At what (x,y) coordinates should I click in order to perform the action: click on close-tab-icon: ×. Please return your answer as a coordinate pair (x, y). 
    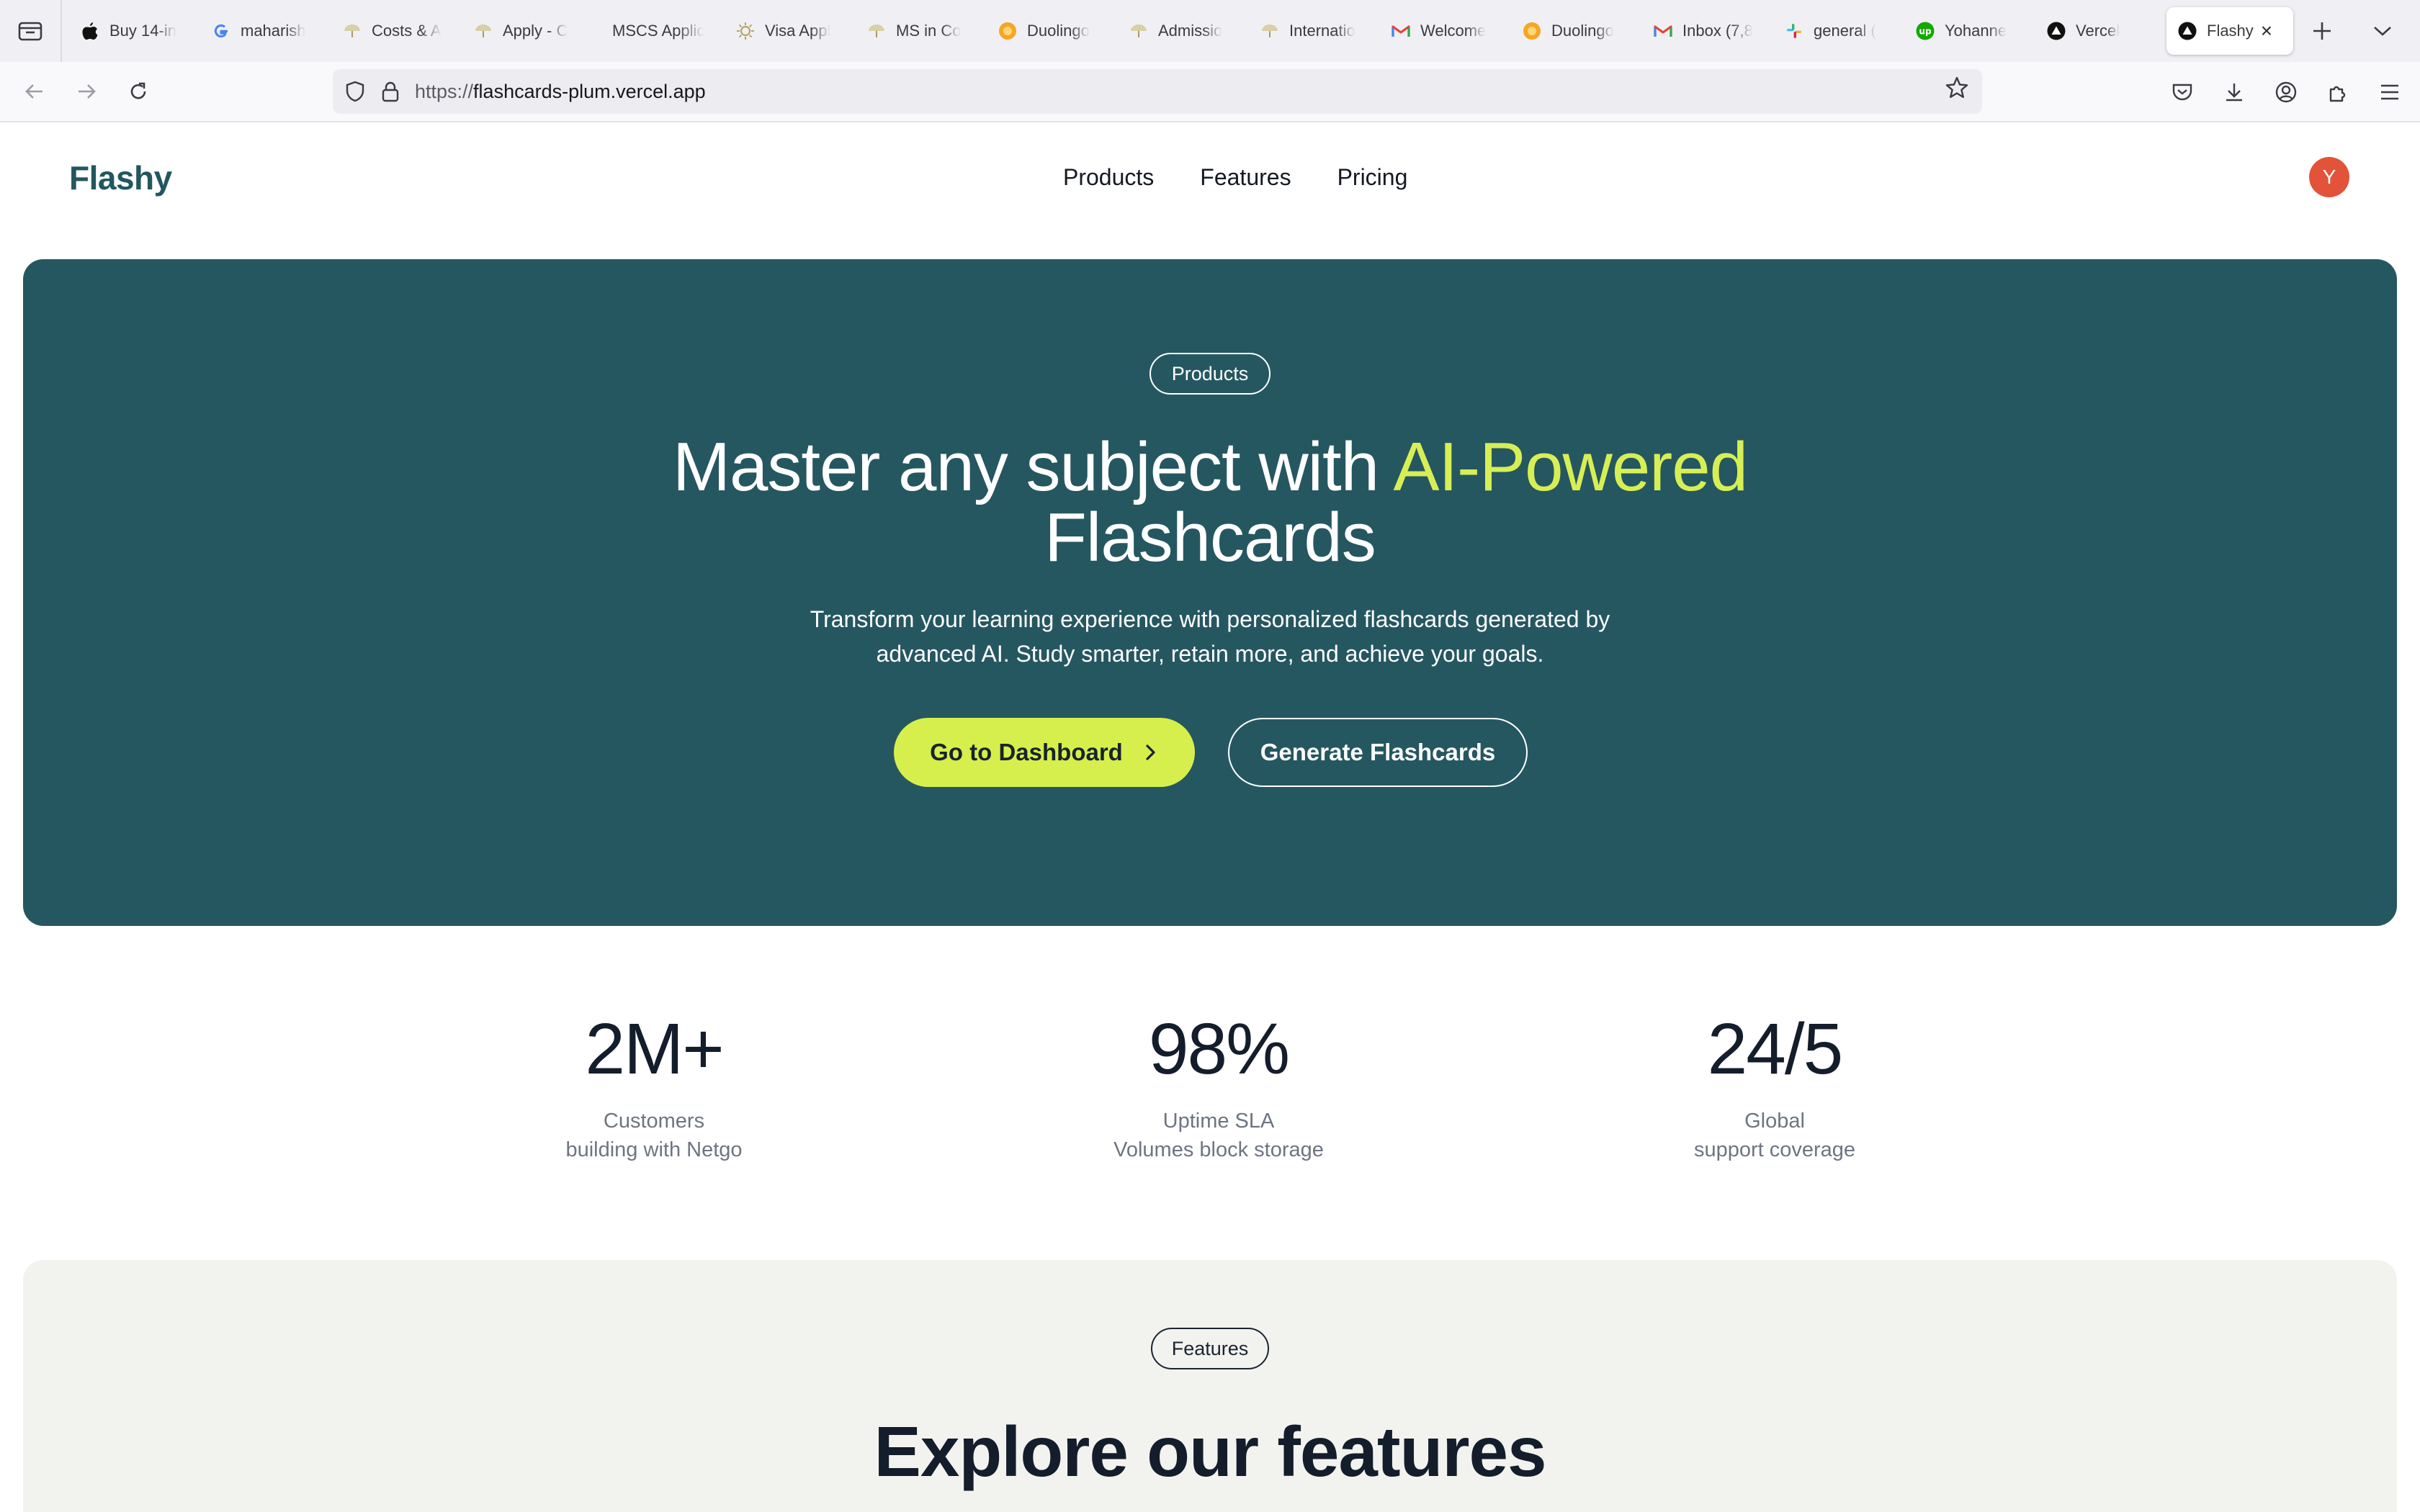
    Looking at the image, I should click on (2266, 31).